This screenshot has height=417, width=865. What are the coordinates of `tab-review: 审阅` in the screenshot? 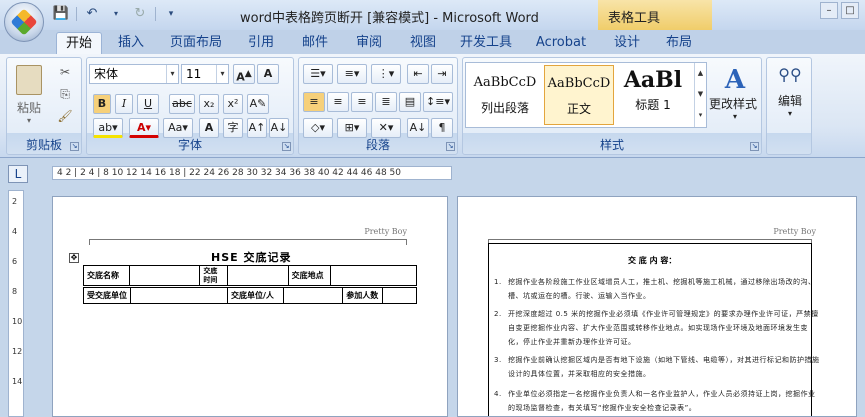 It's located at (369, 43).